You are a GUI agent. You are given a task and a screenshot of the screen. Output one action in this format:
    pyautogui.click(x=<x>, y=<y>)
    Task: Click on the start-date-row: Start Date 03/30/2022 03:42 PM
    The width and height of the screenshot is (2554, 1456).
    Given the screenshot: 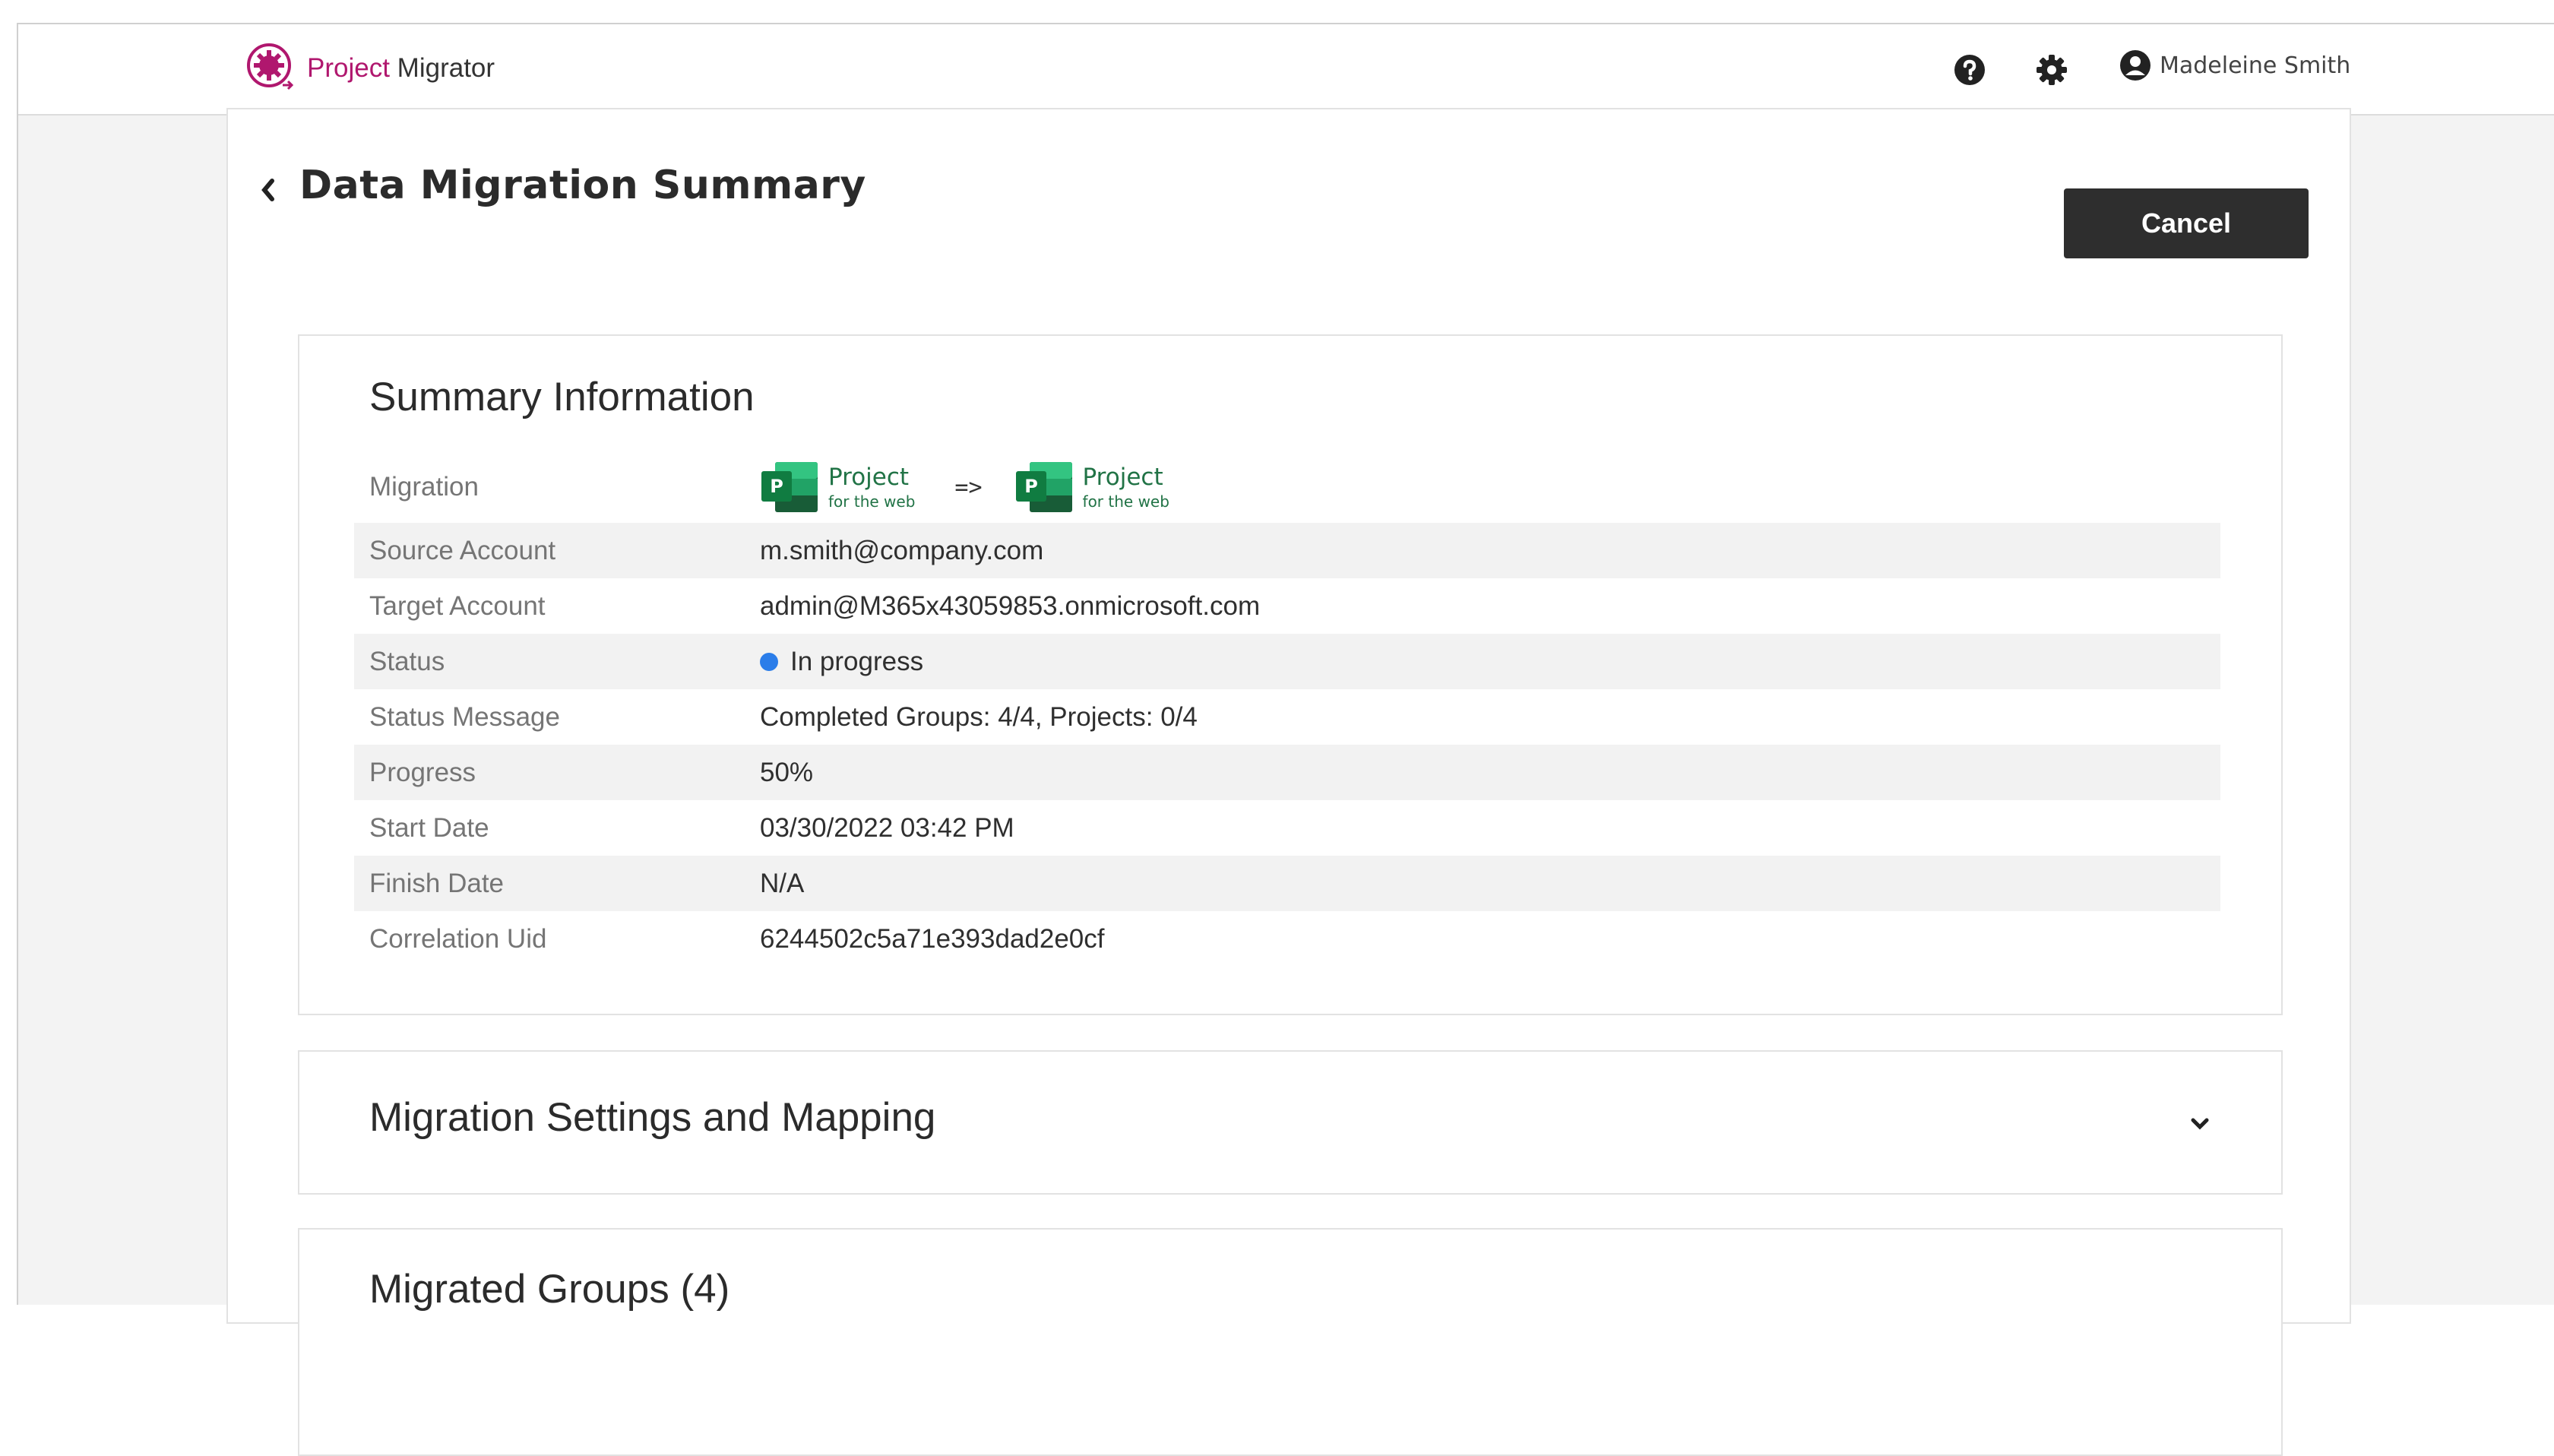 What is the action you would take?
    pyautogui.click(x=1287, y=828)
    